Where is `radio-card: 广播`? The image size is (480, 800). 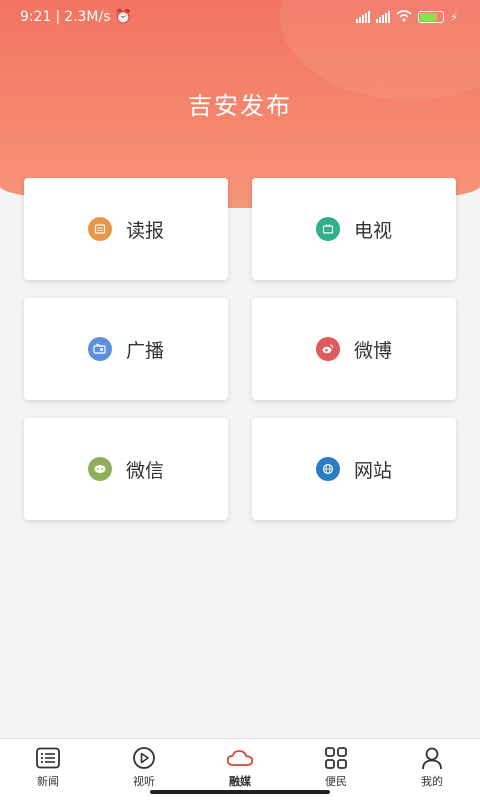
radio-card: 广播 is located at coordinates (126, 349).